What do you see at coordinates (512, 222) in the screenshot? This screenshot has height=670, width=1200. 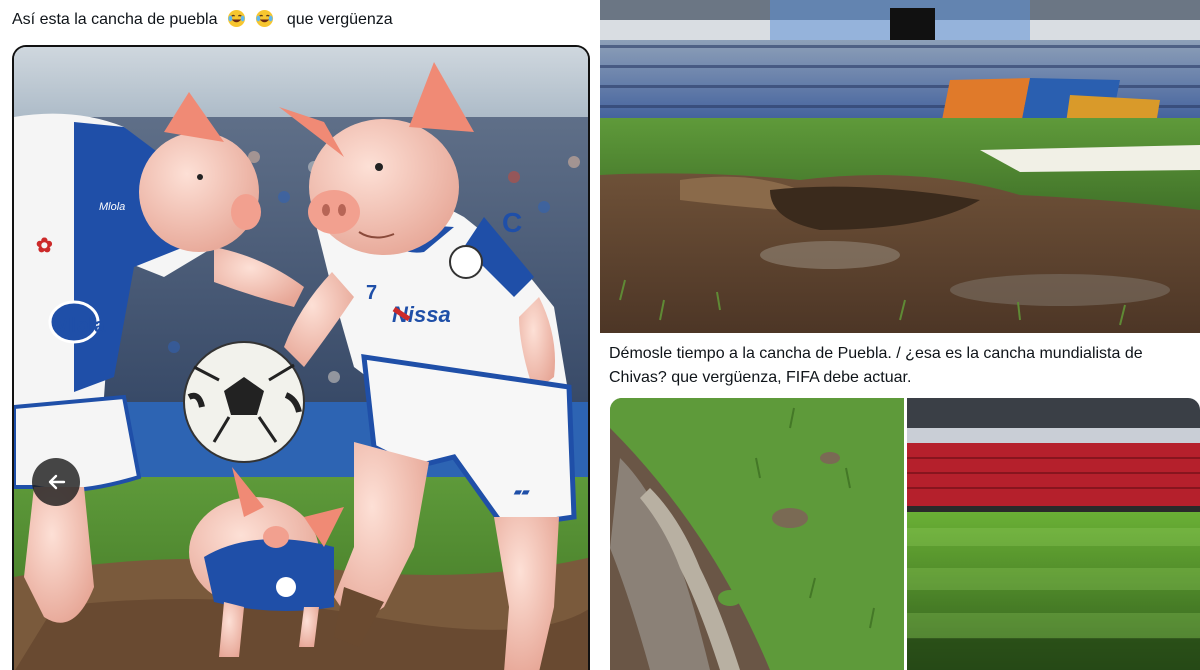 I see `main-pig-crest: C` at bounding box center [512, 222].